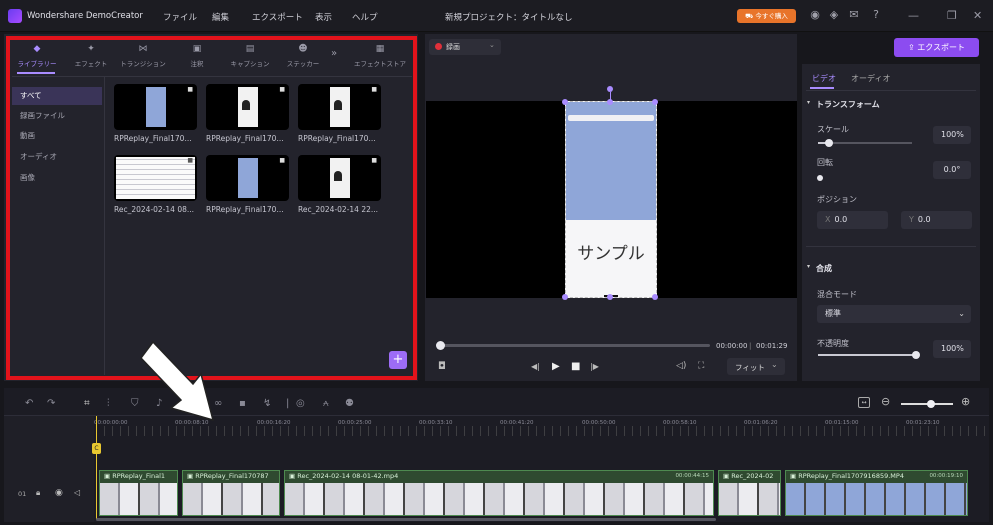  What do you see at coordinates (594, 366) in the screenshot?
I see `next-frame-icon: |▶` at bounding box center [594, 366].